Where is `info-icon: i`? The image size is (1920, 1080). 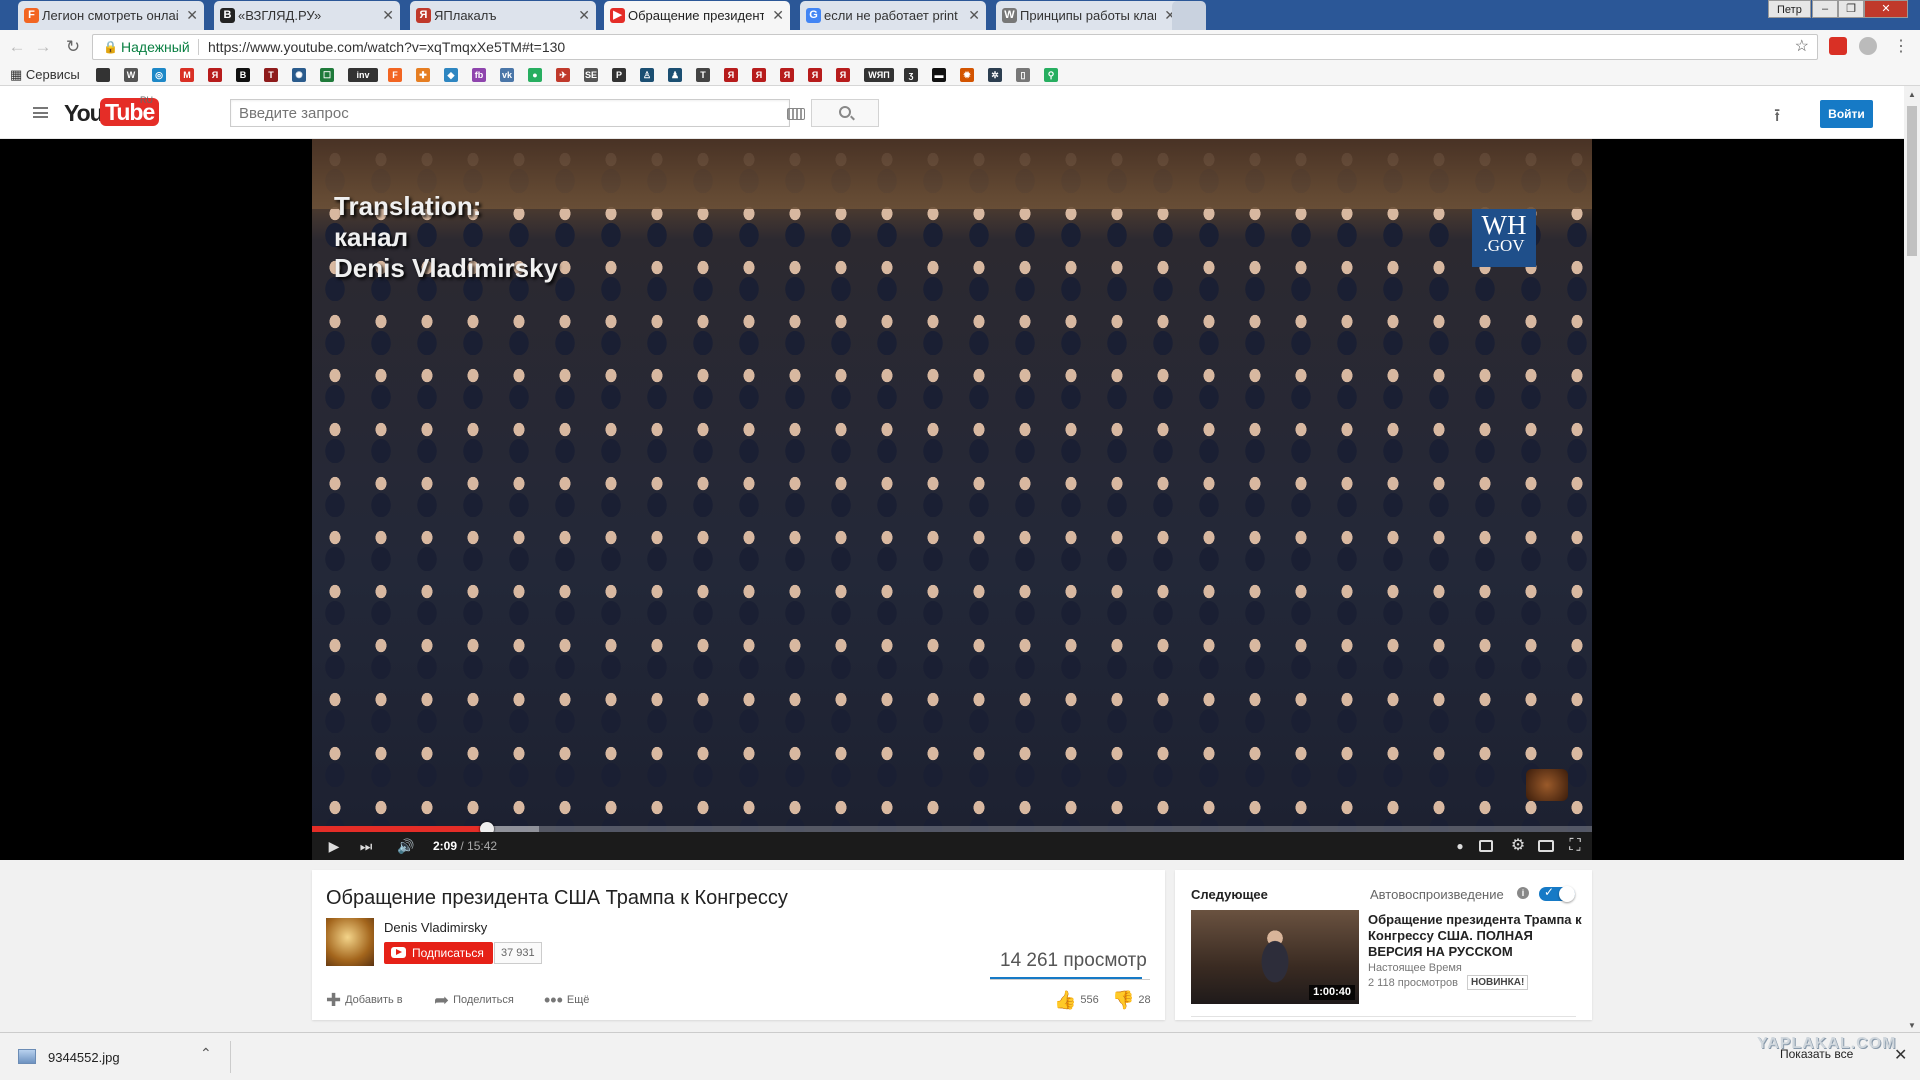 info-icon: i is located at coordinates (1523, 893).